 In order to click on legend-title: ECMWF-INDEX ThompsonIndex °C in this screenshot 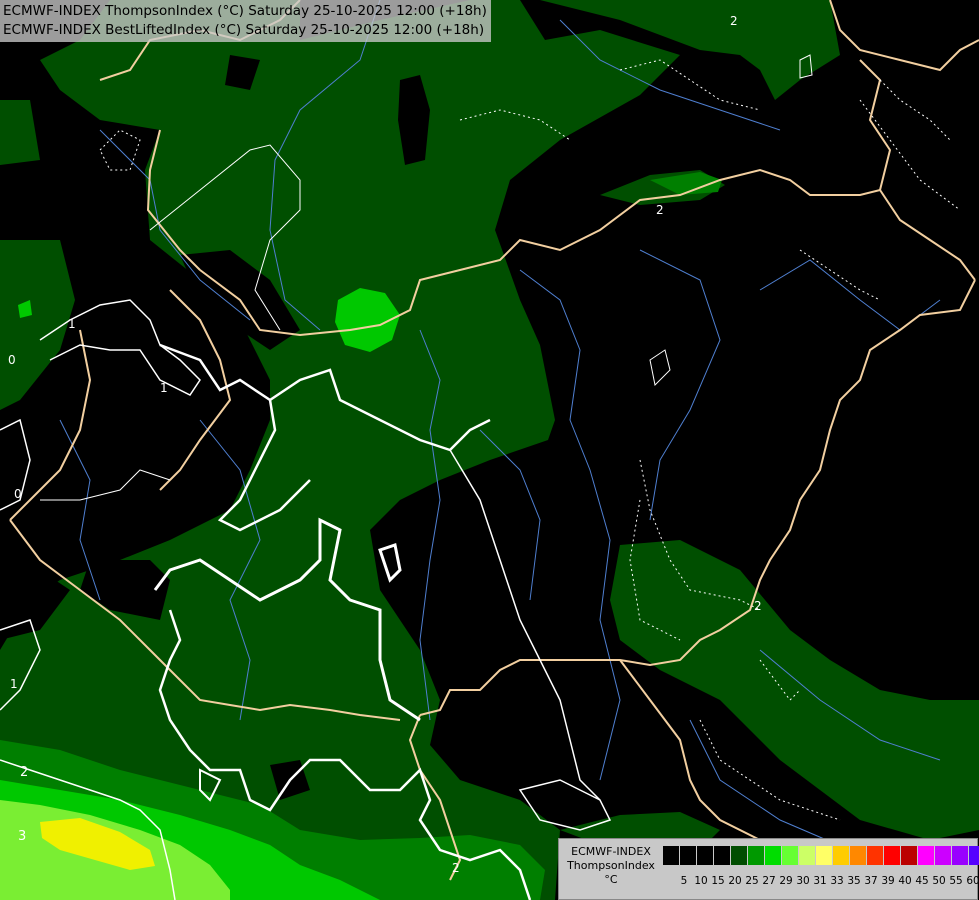, I will do `click(611, 866)`.